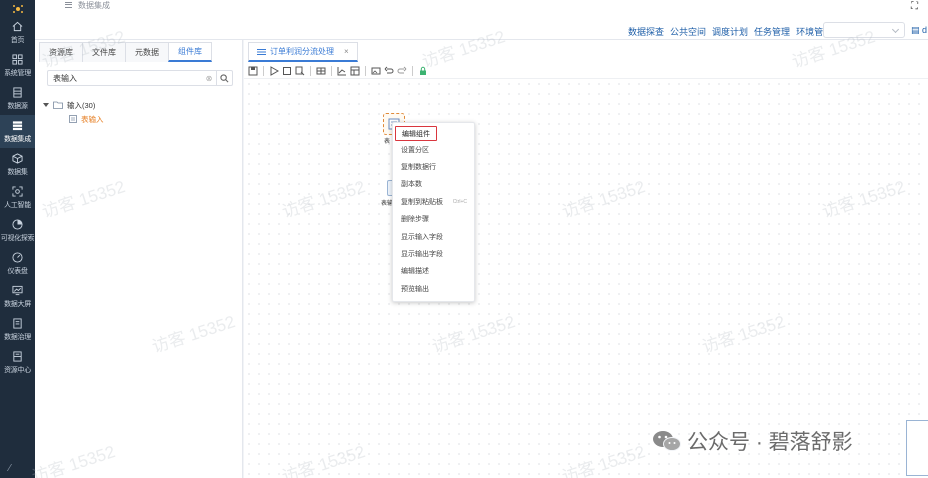 The image size is (928, 478). Describe the element at coordinates (688, 31) in the screenshot. I see `menu-public-space: 公共空间` at that location.